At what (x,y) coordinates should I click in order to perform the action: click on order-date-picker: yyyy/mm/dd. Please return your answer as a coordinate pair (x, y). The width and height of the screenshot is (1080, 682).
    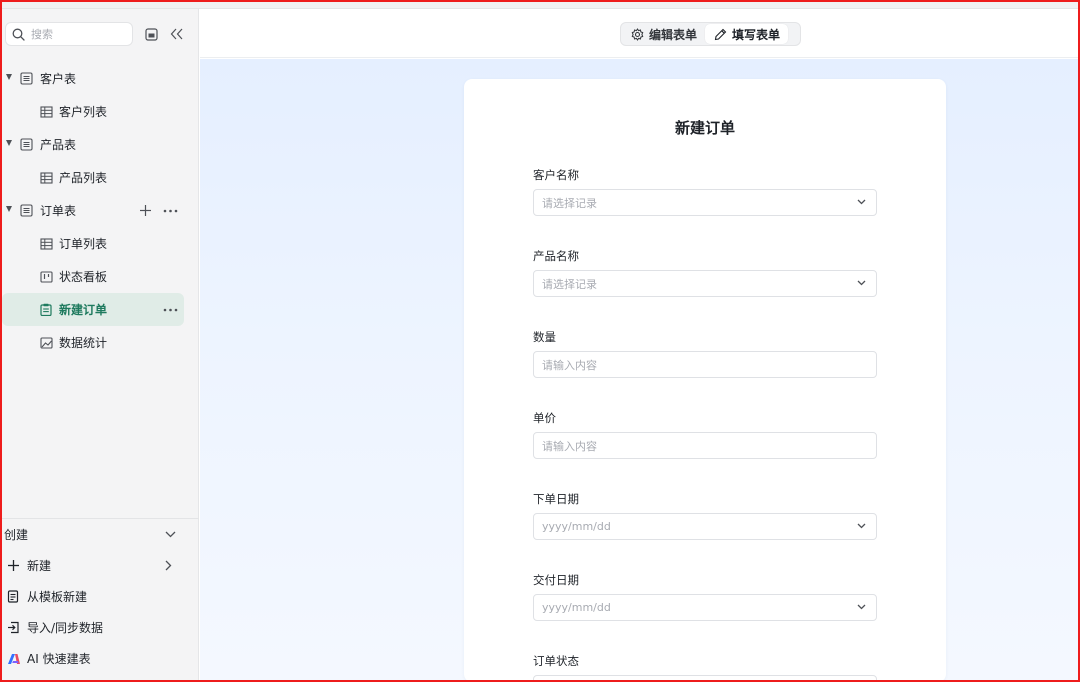
    Looking at the image, I should click on (705, 526).